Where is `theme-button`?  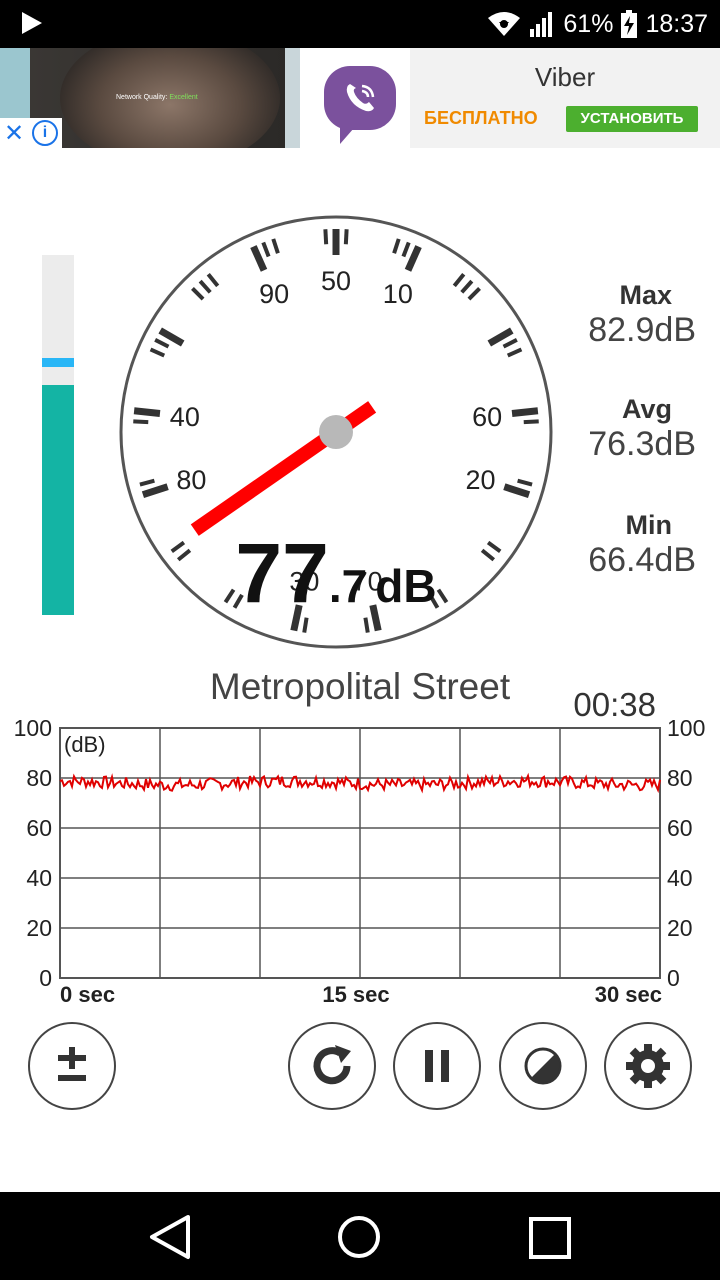
theme-button is located at coordinates (543, 1066).